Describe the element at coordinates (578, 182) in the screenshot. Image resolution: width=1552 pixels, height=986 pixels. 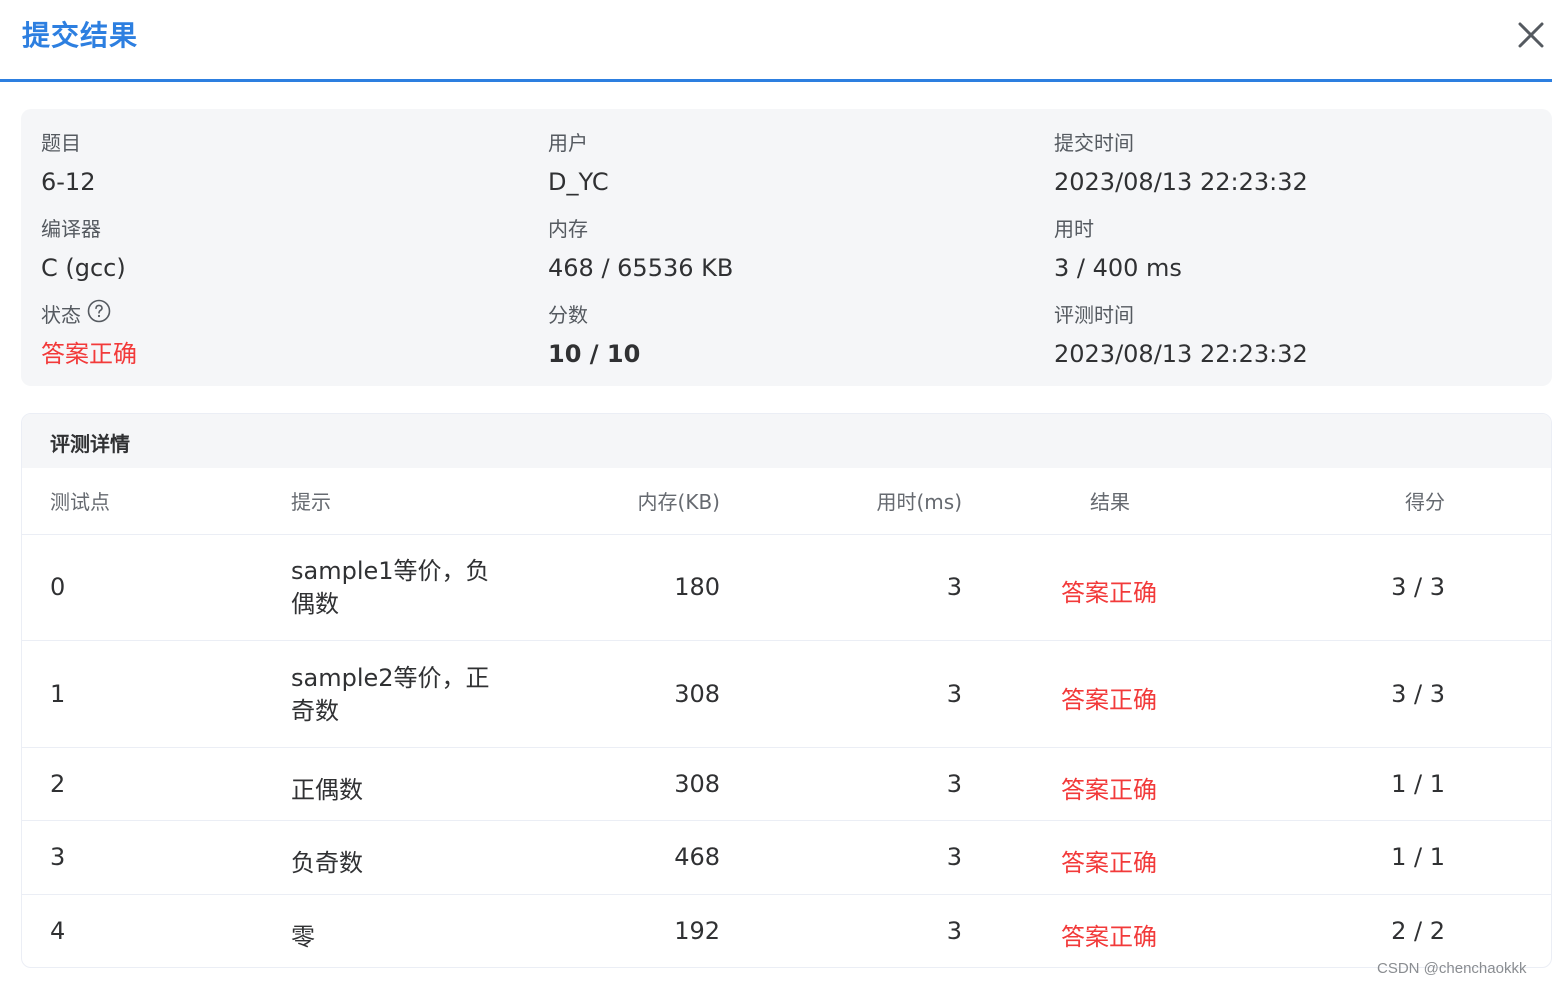
I see `user-value: D_YC` at that location.